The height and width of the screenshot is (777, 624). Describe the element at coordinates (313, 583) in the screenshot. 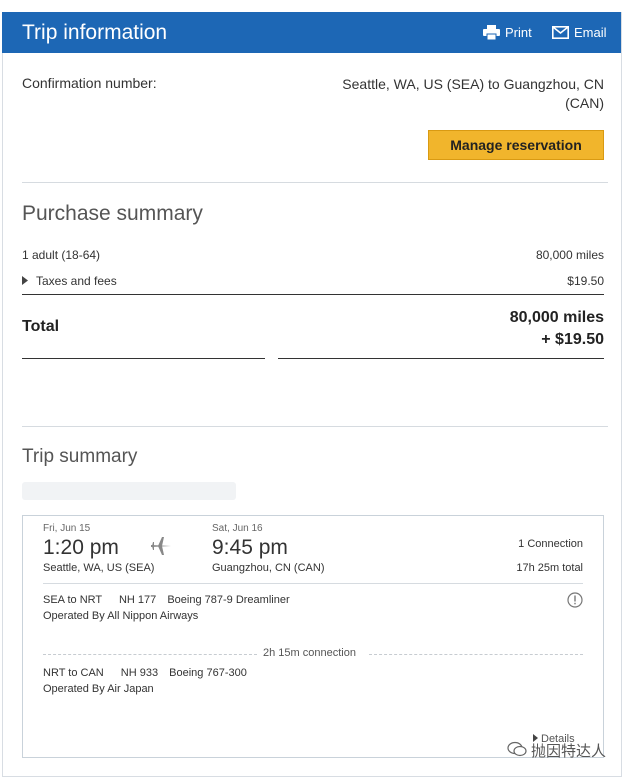

I see `card-divider` at that location.